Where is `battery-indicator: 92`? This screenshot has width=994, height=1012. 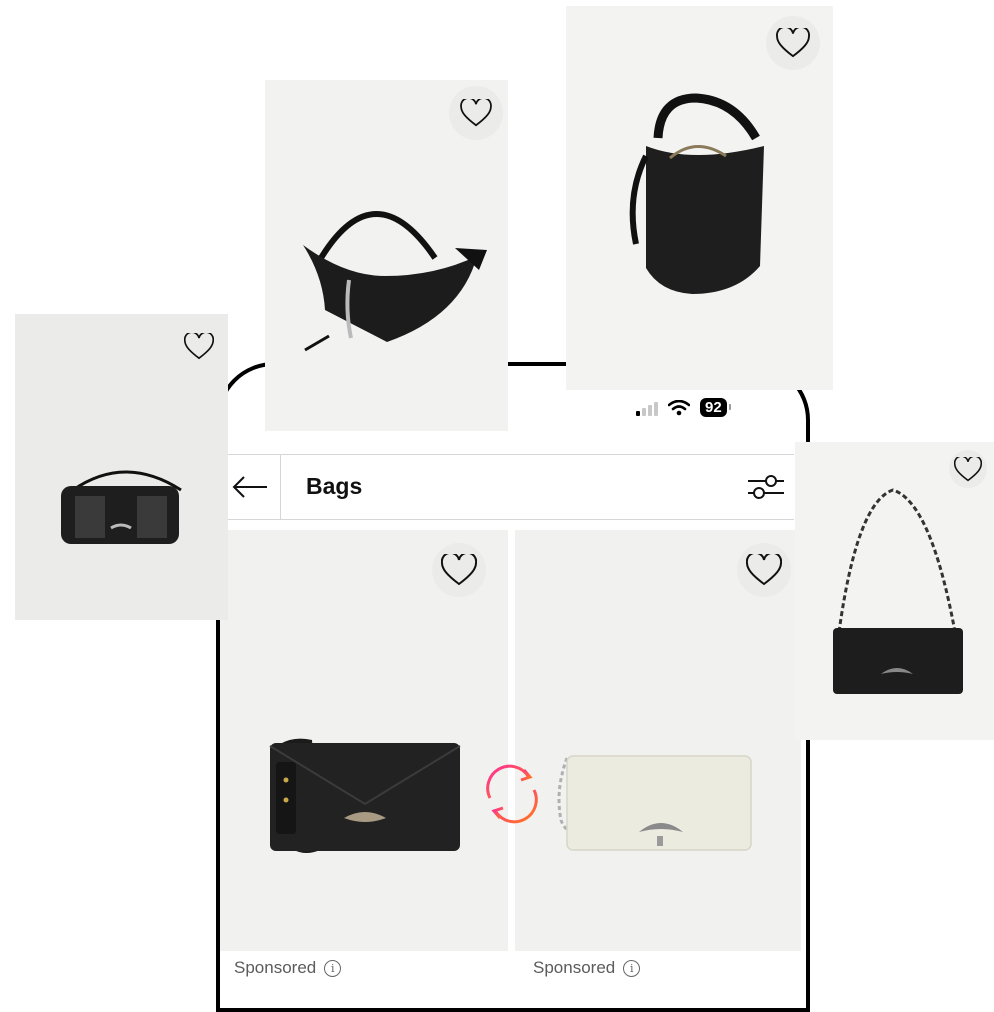 battery-indicator: 92 is located at coordinates (715, 407).